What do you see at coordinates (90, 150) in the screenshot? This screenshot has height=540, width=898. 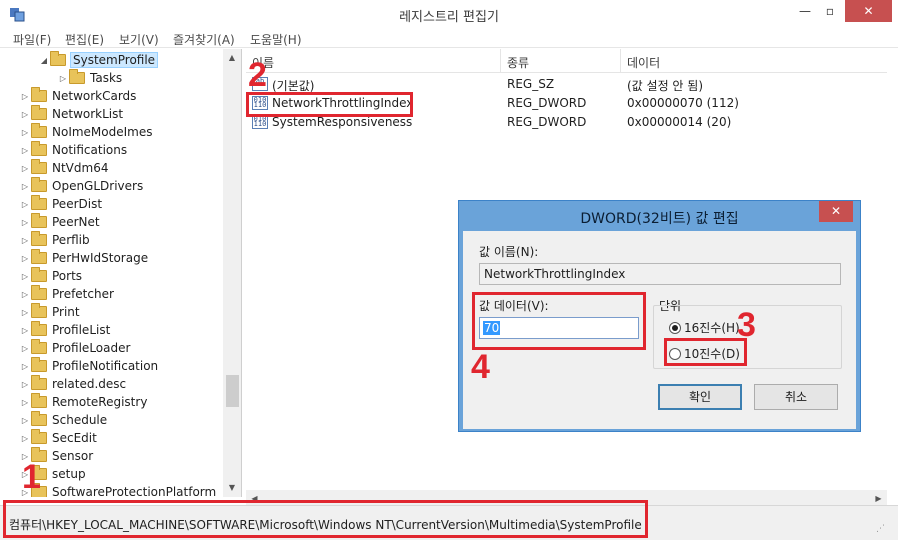 I see `tree-item-label: Notifications` at bounding box center [90, 150].